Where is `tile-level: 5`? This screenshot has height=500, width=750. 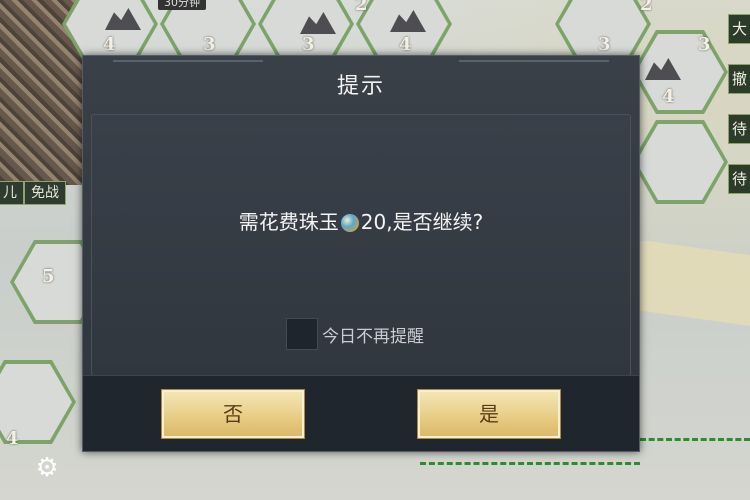 tile-level: 5 is located at coordinates (48, 276).